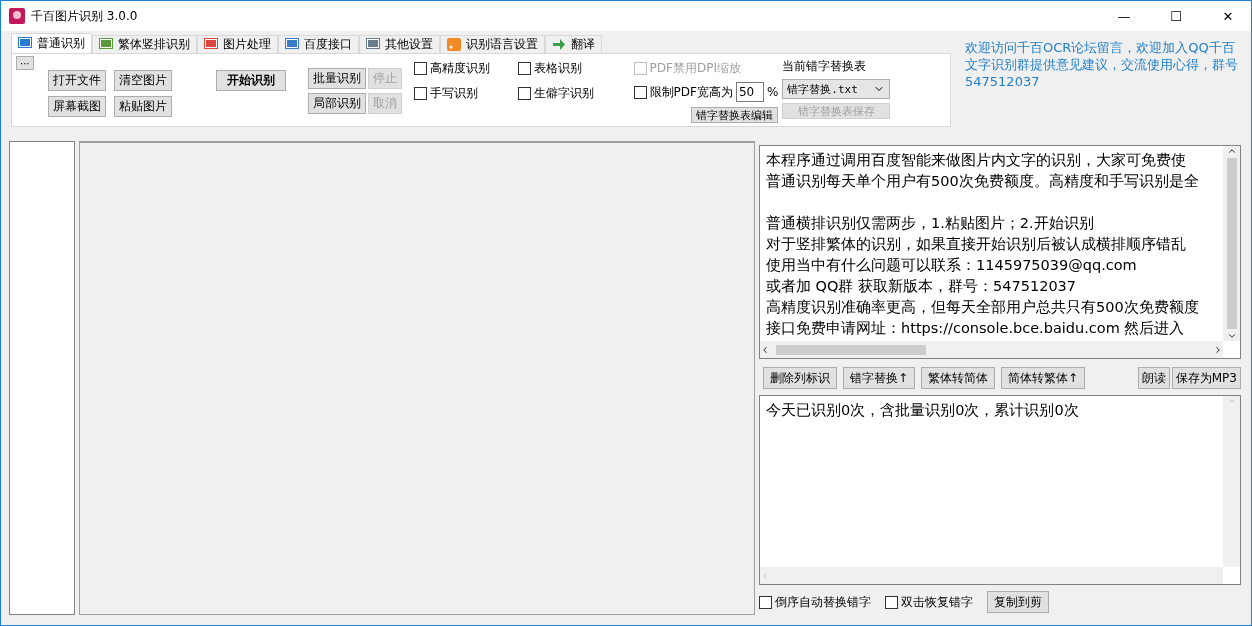 This screenshot has width=1252, height=626. Describe the element at coordinates (555, 68) in the screenshot. I see `checkbox-option: 表格识别` at that location.